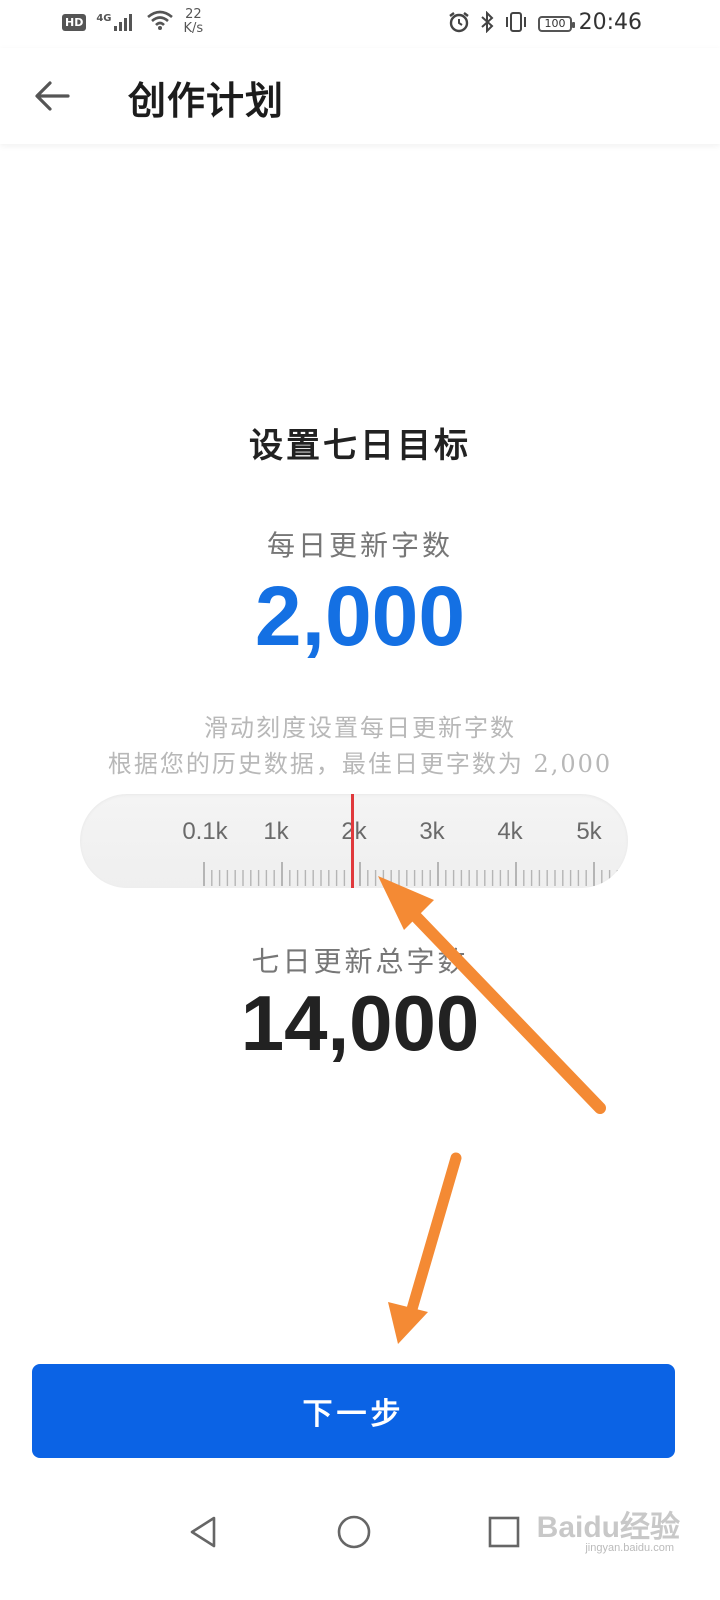 The image size is (720, 1600). Describe the element at coordinates (487, 23) in the screenshot. I see `bluetooth-icon` at that location.